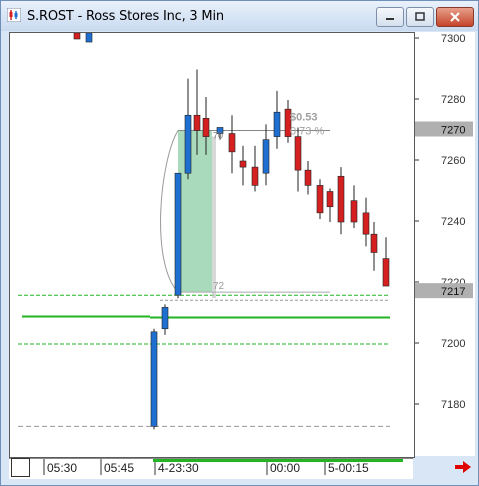 This screenshot has height=486, width=479. Describe the element at coordinates (223, 467) in the screenshot. I see `time-axis-svg: 05:30 05:45 4-23:30 00:00 5-00:15` at that location.